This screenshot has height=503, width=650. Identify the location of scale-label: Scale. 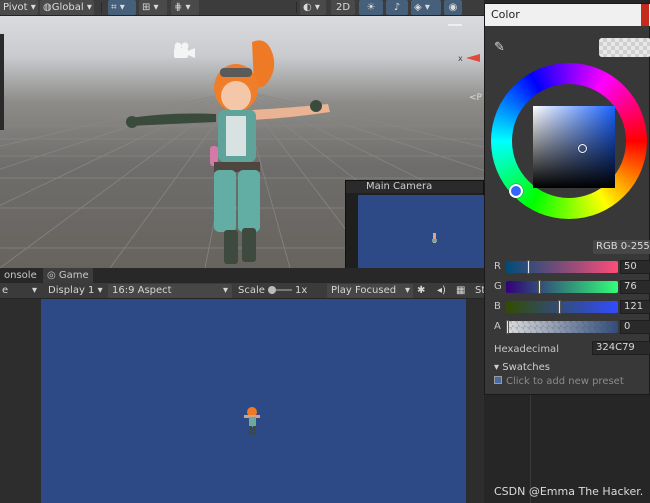
(251, 290).